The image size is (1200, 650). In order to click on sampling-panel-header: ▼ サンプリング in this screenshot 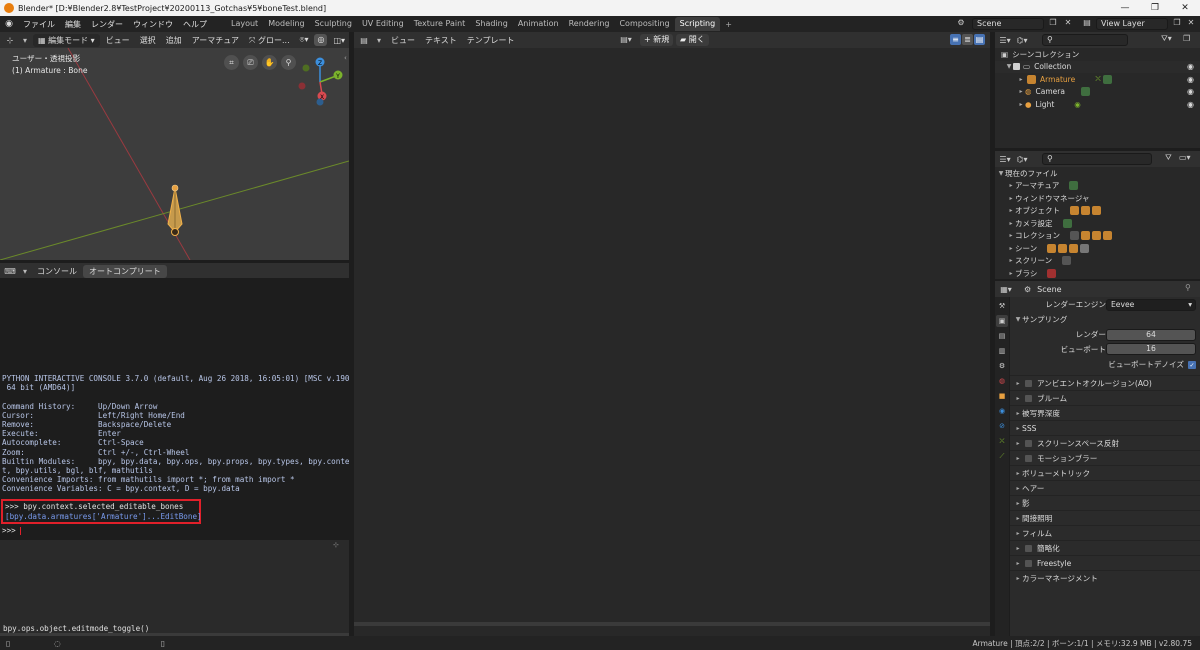, I will do `click(1105, 319)`.